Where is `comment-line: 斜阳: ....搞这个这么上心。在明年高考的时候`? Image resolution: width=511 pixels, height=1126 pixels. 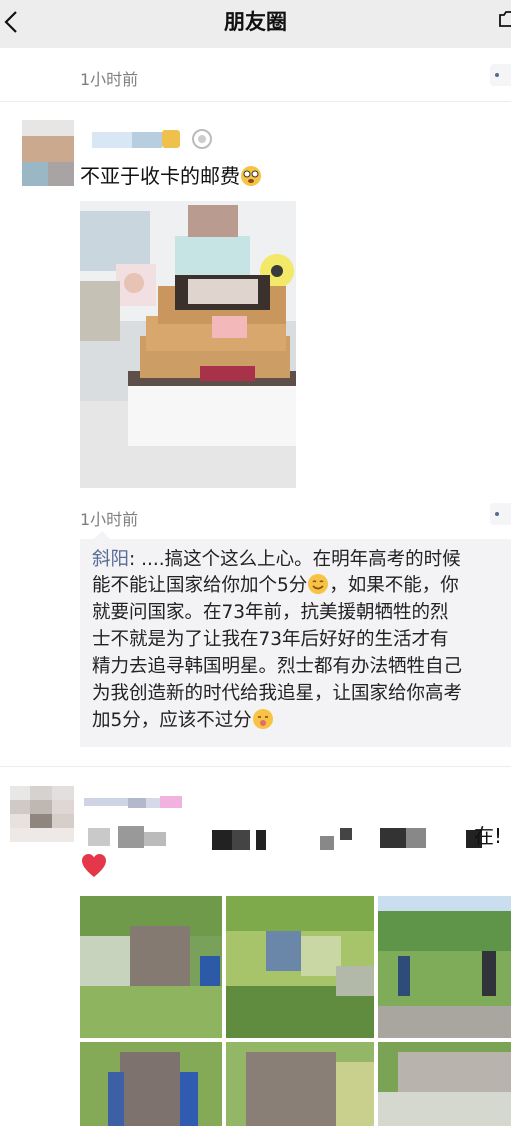 comment-line: 斜阳: ....搞这个这么上心。在明年高考的时候 is located at coordinates (276, 560).